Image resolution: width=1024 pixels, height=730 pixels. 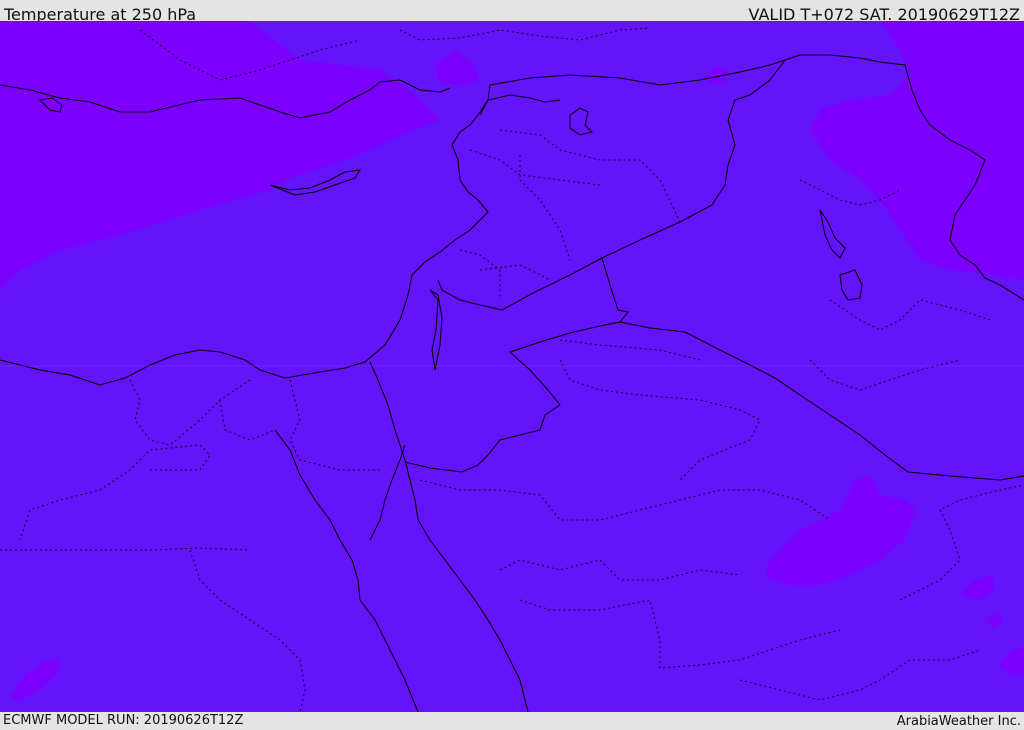 What do you see at coordinates (123, 720) in the screenshot?
I see `model-run-label: ECMWF MODEL RUN: 20190626T12Z` at bounding box center [123, 720].